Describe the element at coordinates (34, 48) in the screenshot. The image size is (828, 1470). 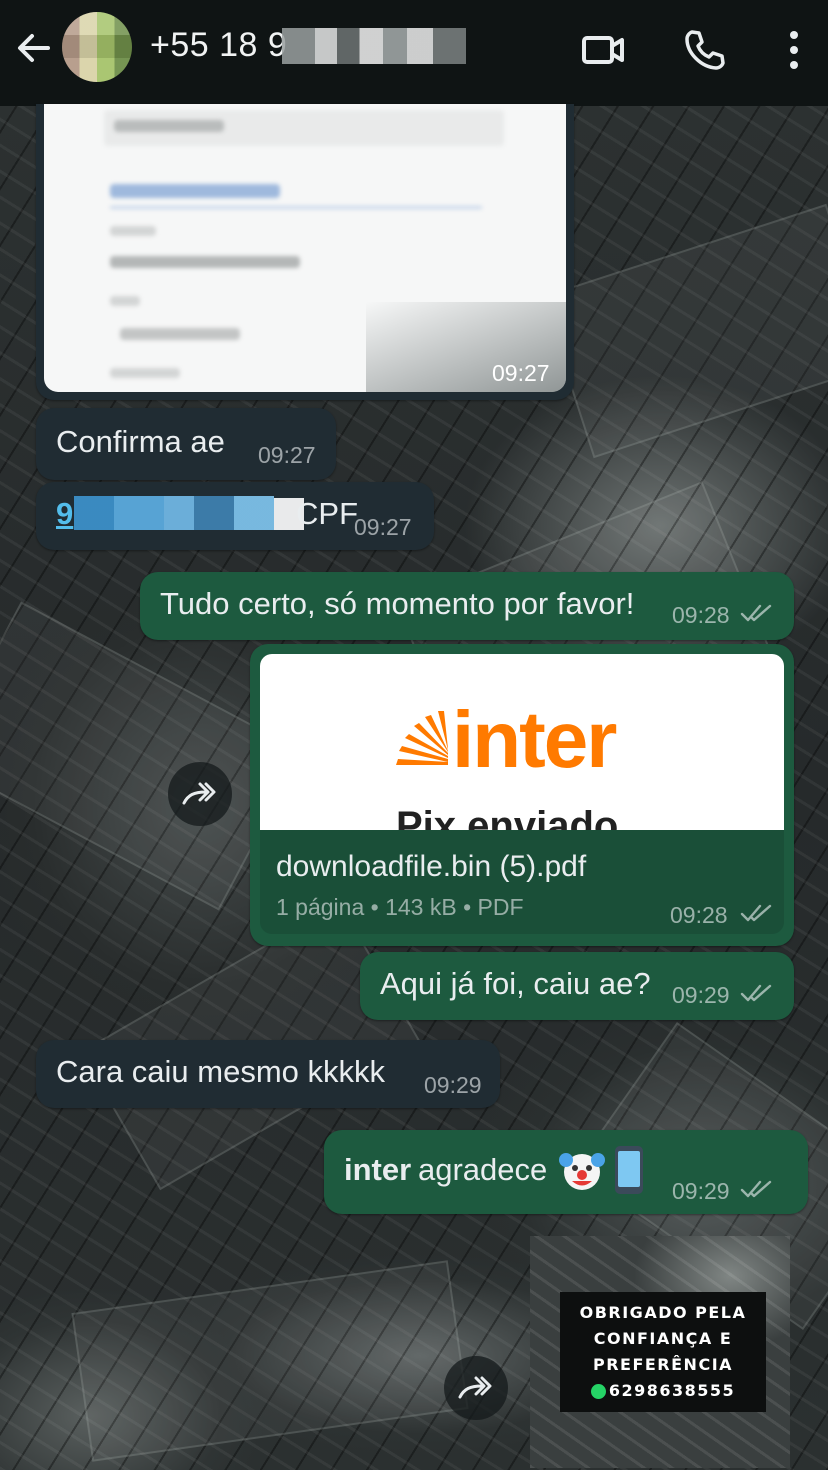
I see `arrow-left-icon` at that location.